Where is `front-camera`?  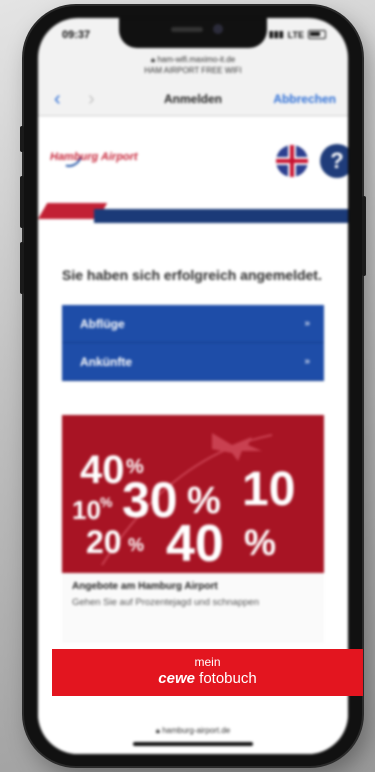 front-camera is located at coordinates (218, 29).